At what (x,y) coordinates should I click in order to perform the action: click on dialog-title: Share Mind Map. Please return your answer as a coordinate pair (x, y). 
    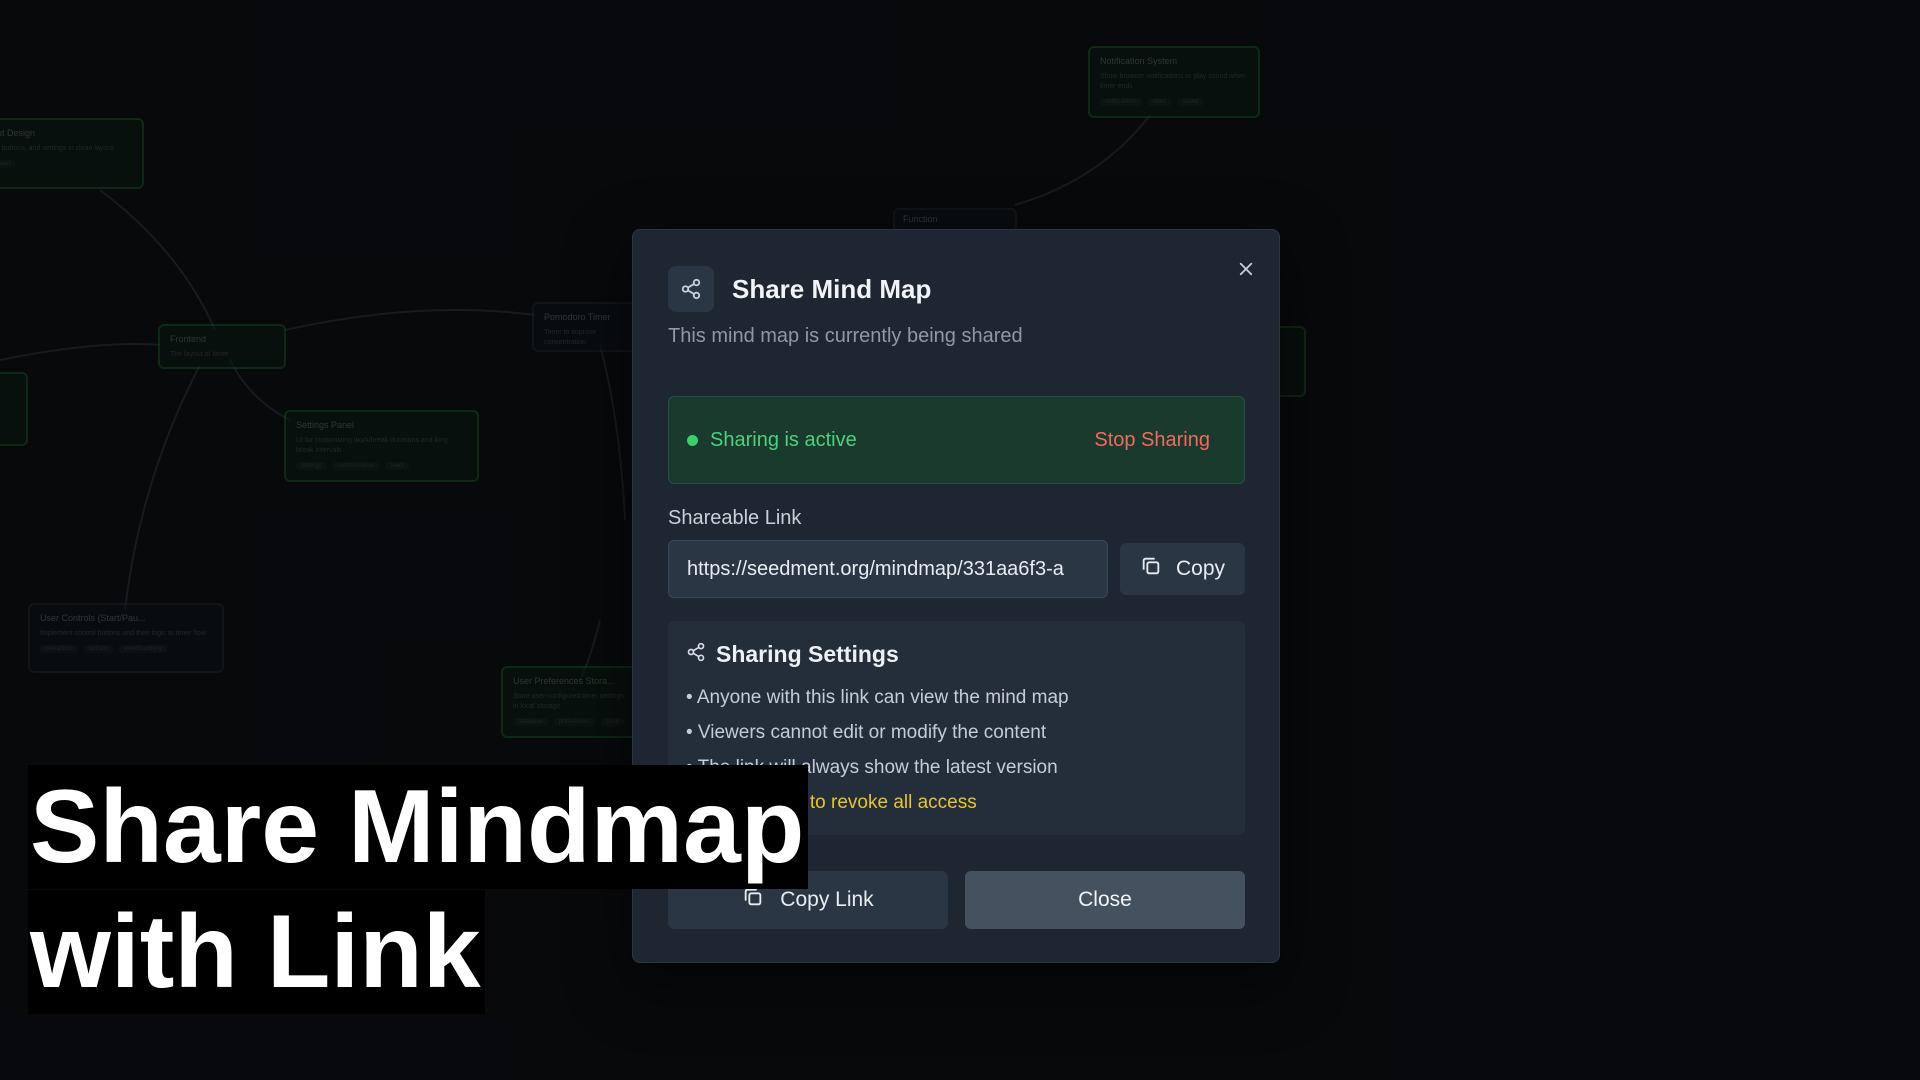
    Looking at the image, I should click on (832, 289).